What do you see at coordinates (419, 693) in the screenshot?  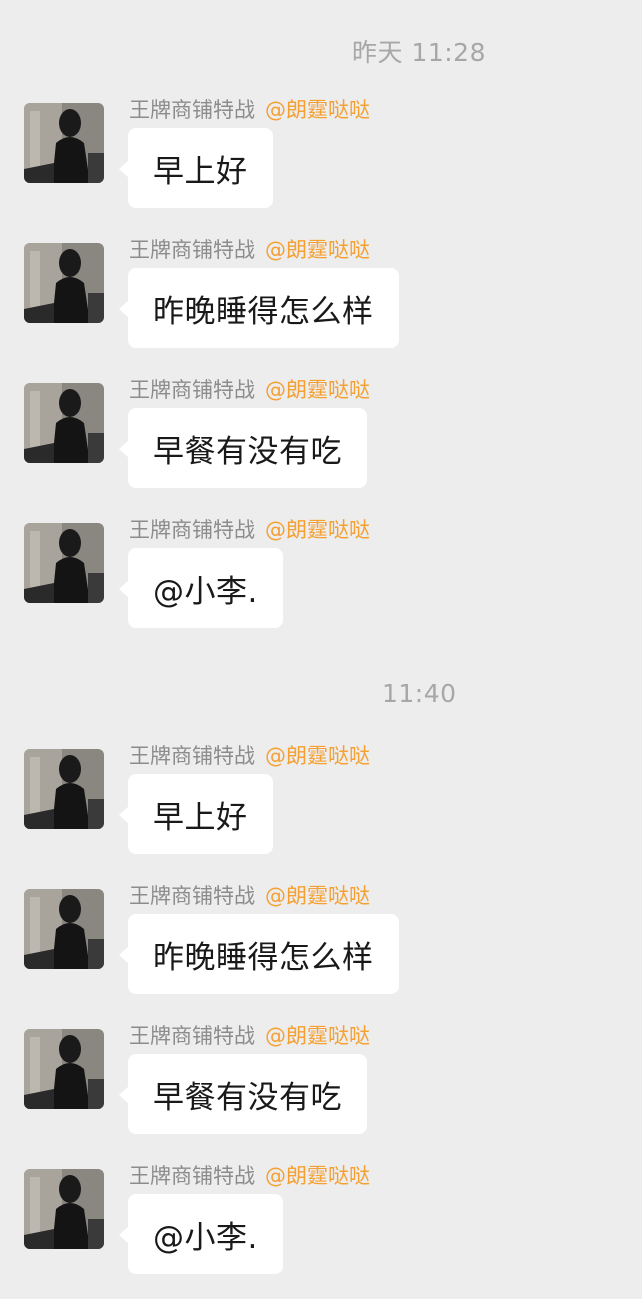 I see `timestamp: 11:40` at bounding box center [419, 693].